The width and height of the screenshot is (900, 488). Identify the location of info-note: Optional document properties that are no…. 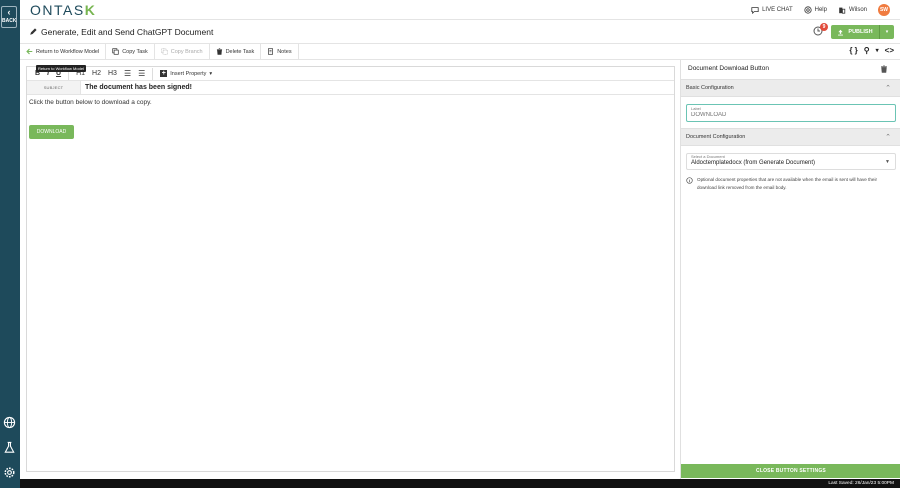
(791, 184).